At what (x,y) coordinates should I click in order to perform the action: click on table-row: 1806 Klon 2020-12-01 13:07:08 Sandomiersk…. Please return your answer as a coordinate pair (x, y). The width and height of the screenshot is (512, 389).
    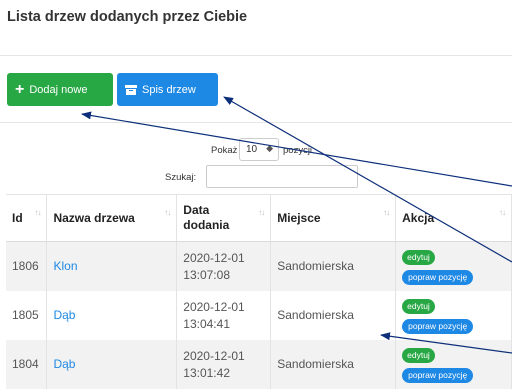
    Looking at the image, I should click on (259, 266).